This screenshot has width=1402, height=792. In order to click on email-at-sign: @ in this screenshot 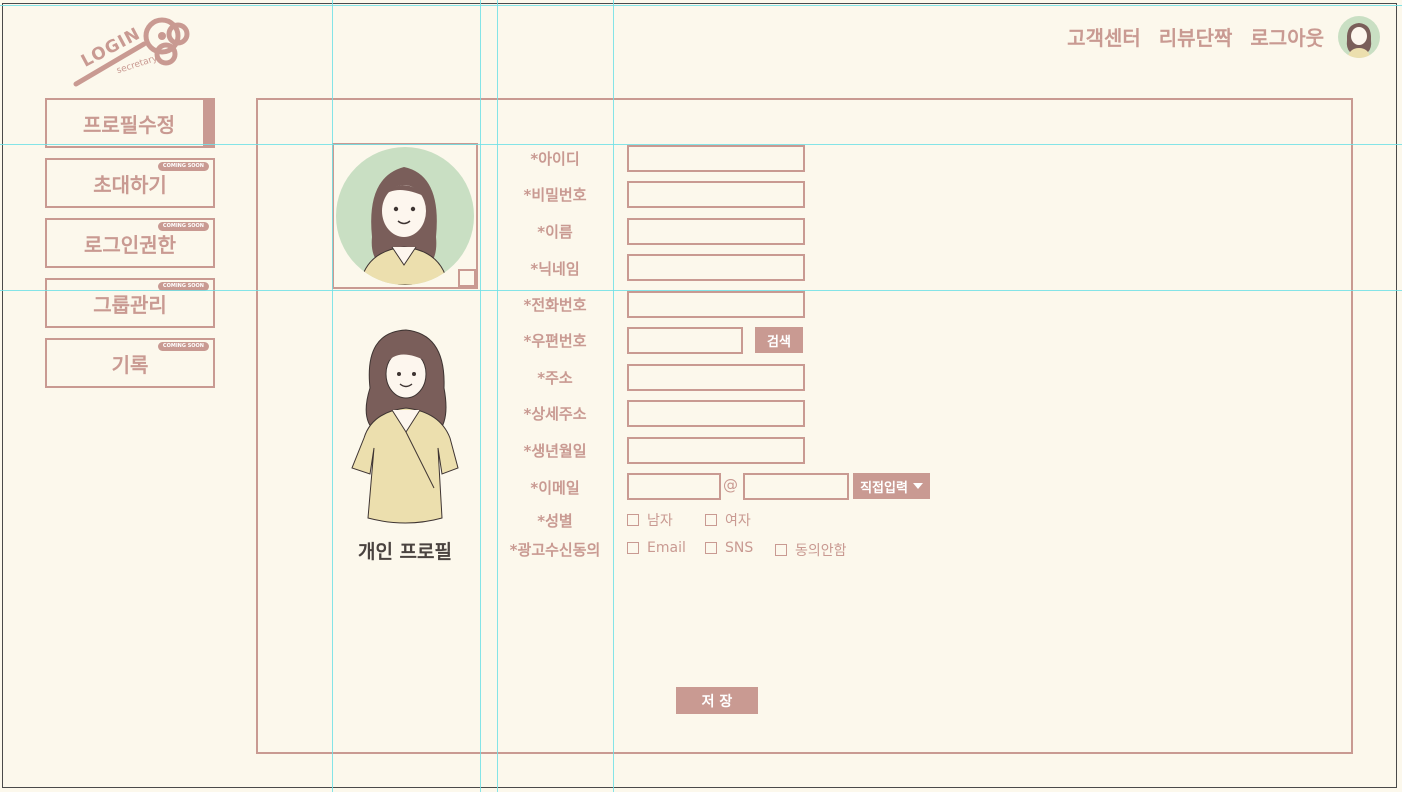, I will do `click(730, 485)`.